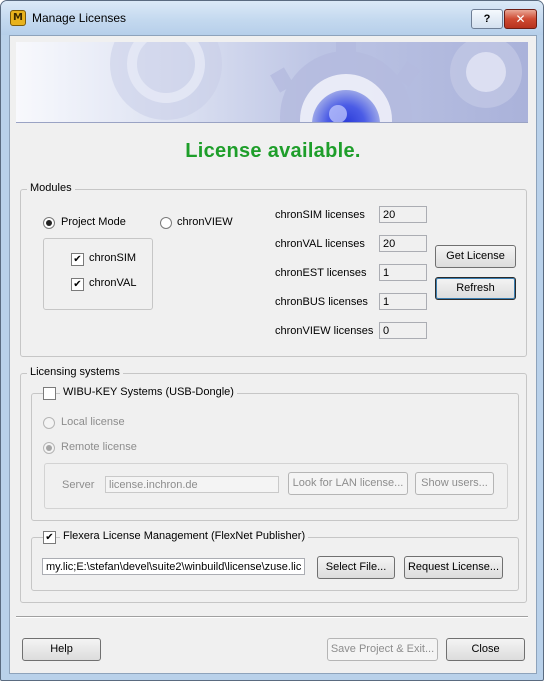 The width and height of the screenshot is (544, 681). What do you see at coordinates (520, 19) in the screenshot?
I see `titlebar-close-button: ✕` at bounding box center [520, 19].